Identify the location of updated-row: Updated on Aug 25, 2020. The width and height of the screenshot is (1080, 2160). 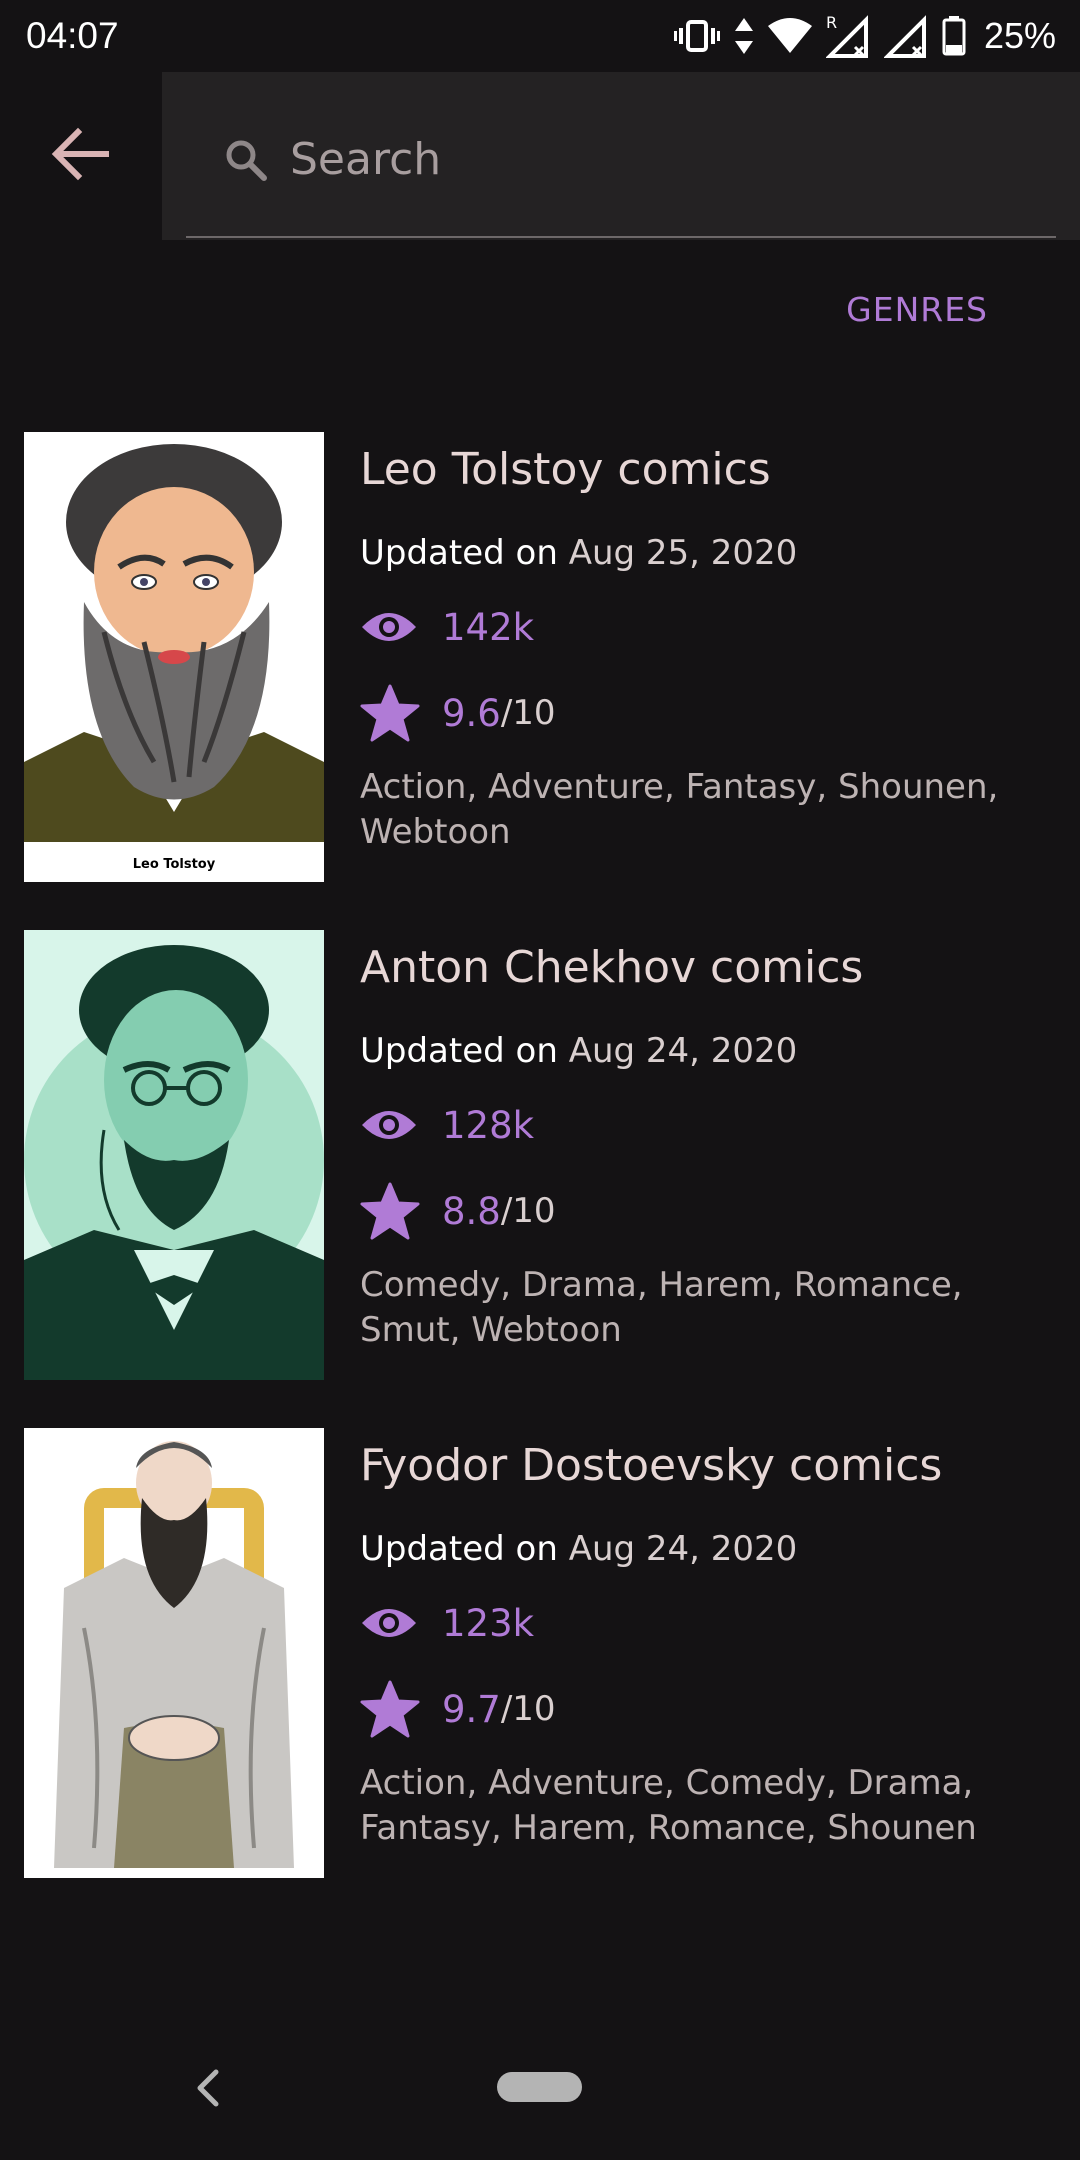
(710, 553).